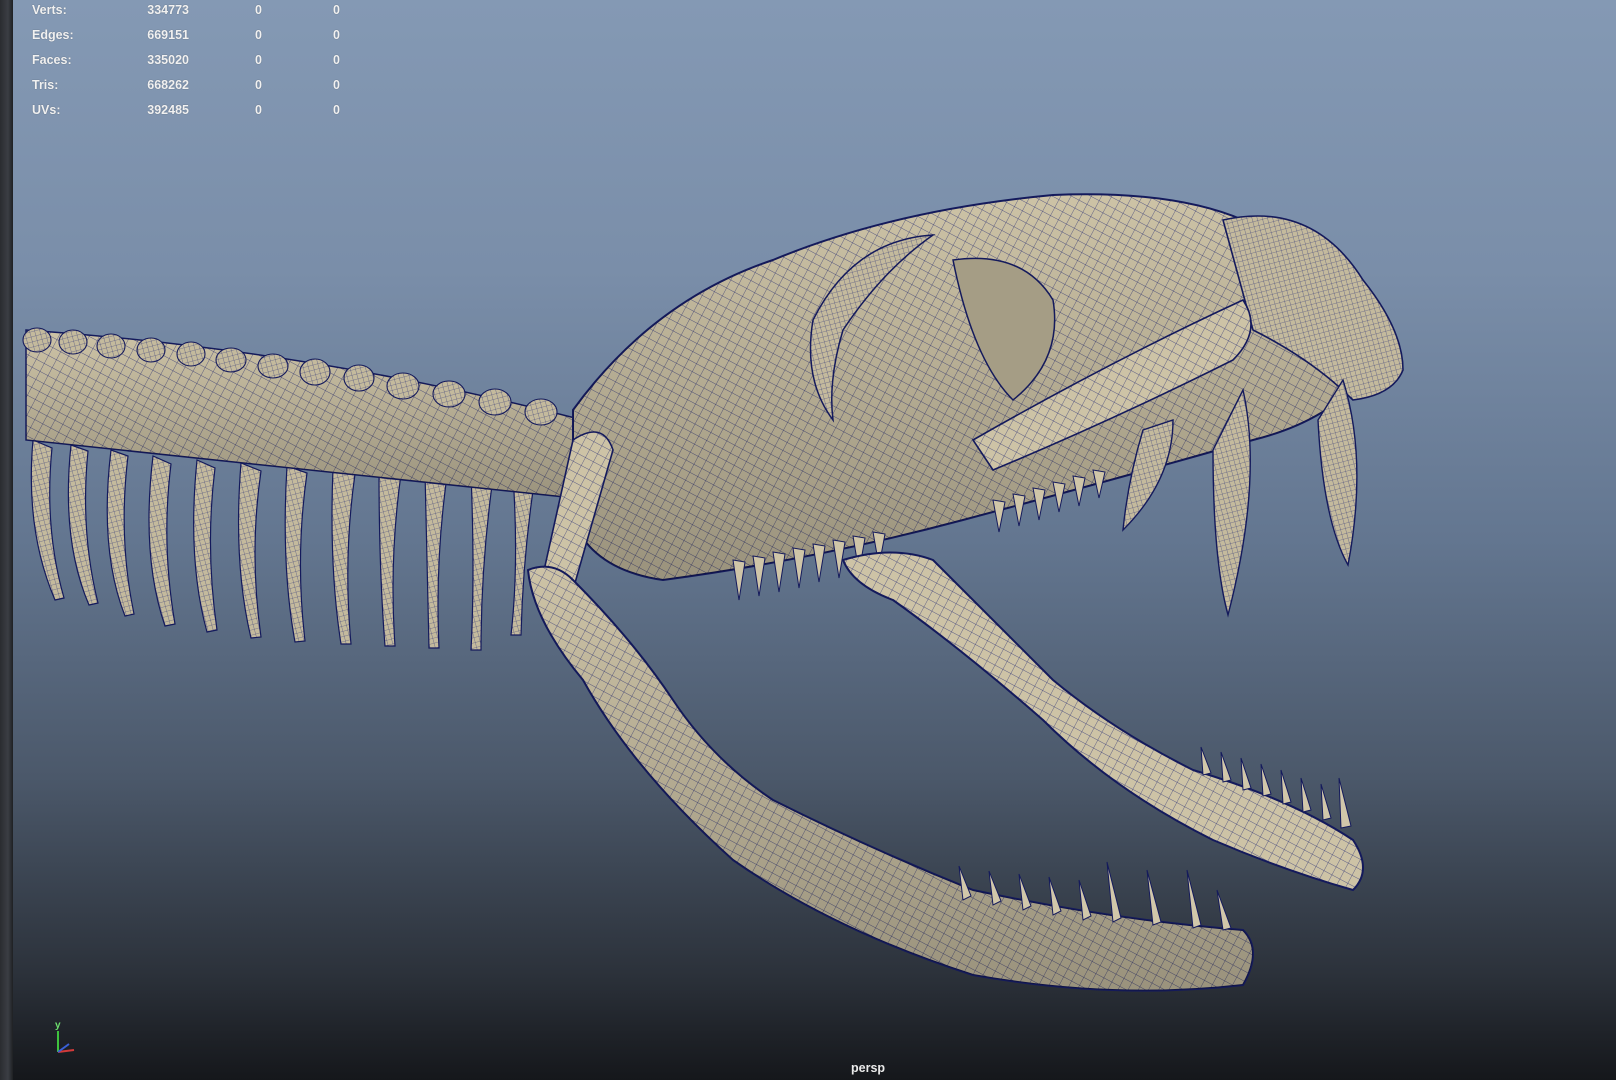  I want to click on hud-value: 335020, so click(168, 60).